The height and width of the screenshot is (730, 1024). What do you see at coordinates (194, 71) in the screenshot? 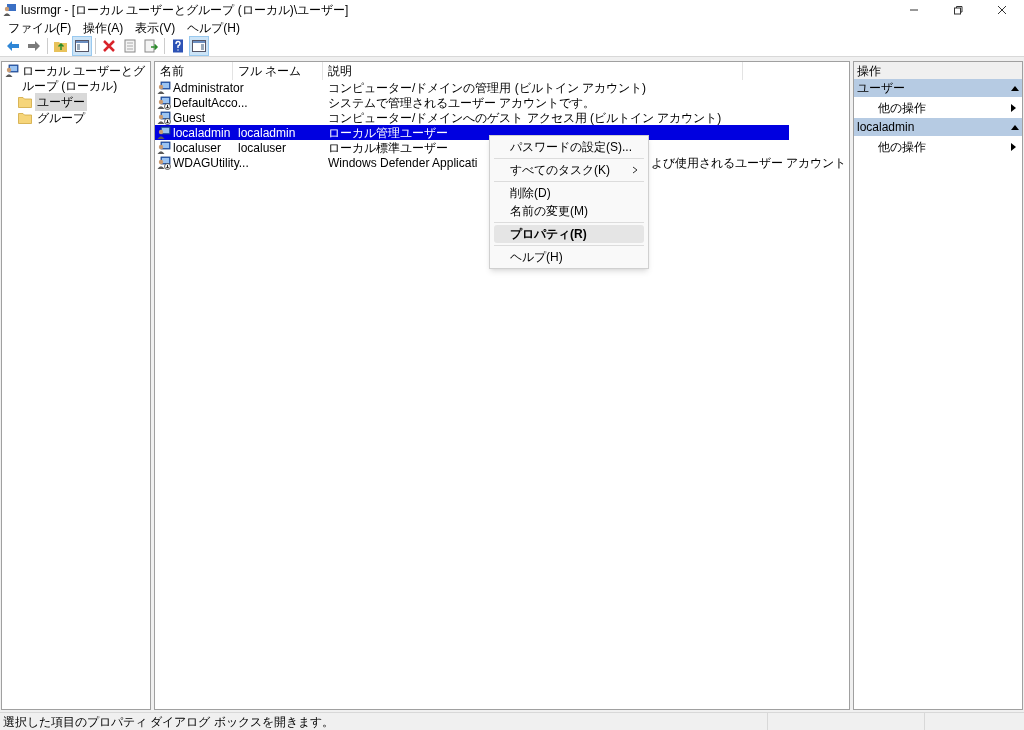
I see `column-header: 名前` at bounding box center [194, 71].